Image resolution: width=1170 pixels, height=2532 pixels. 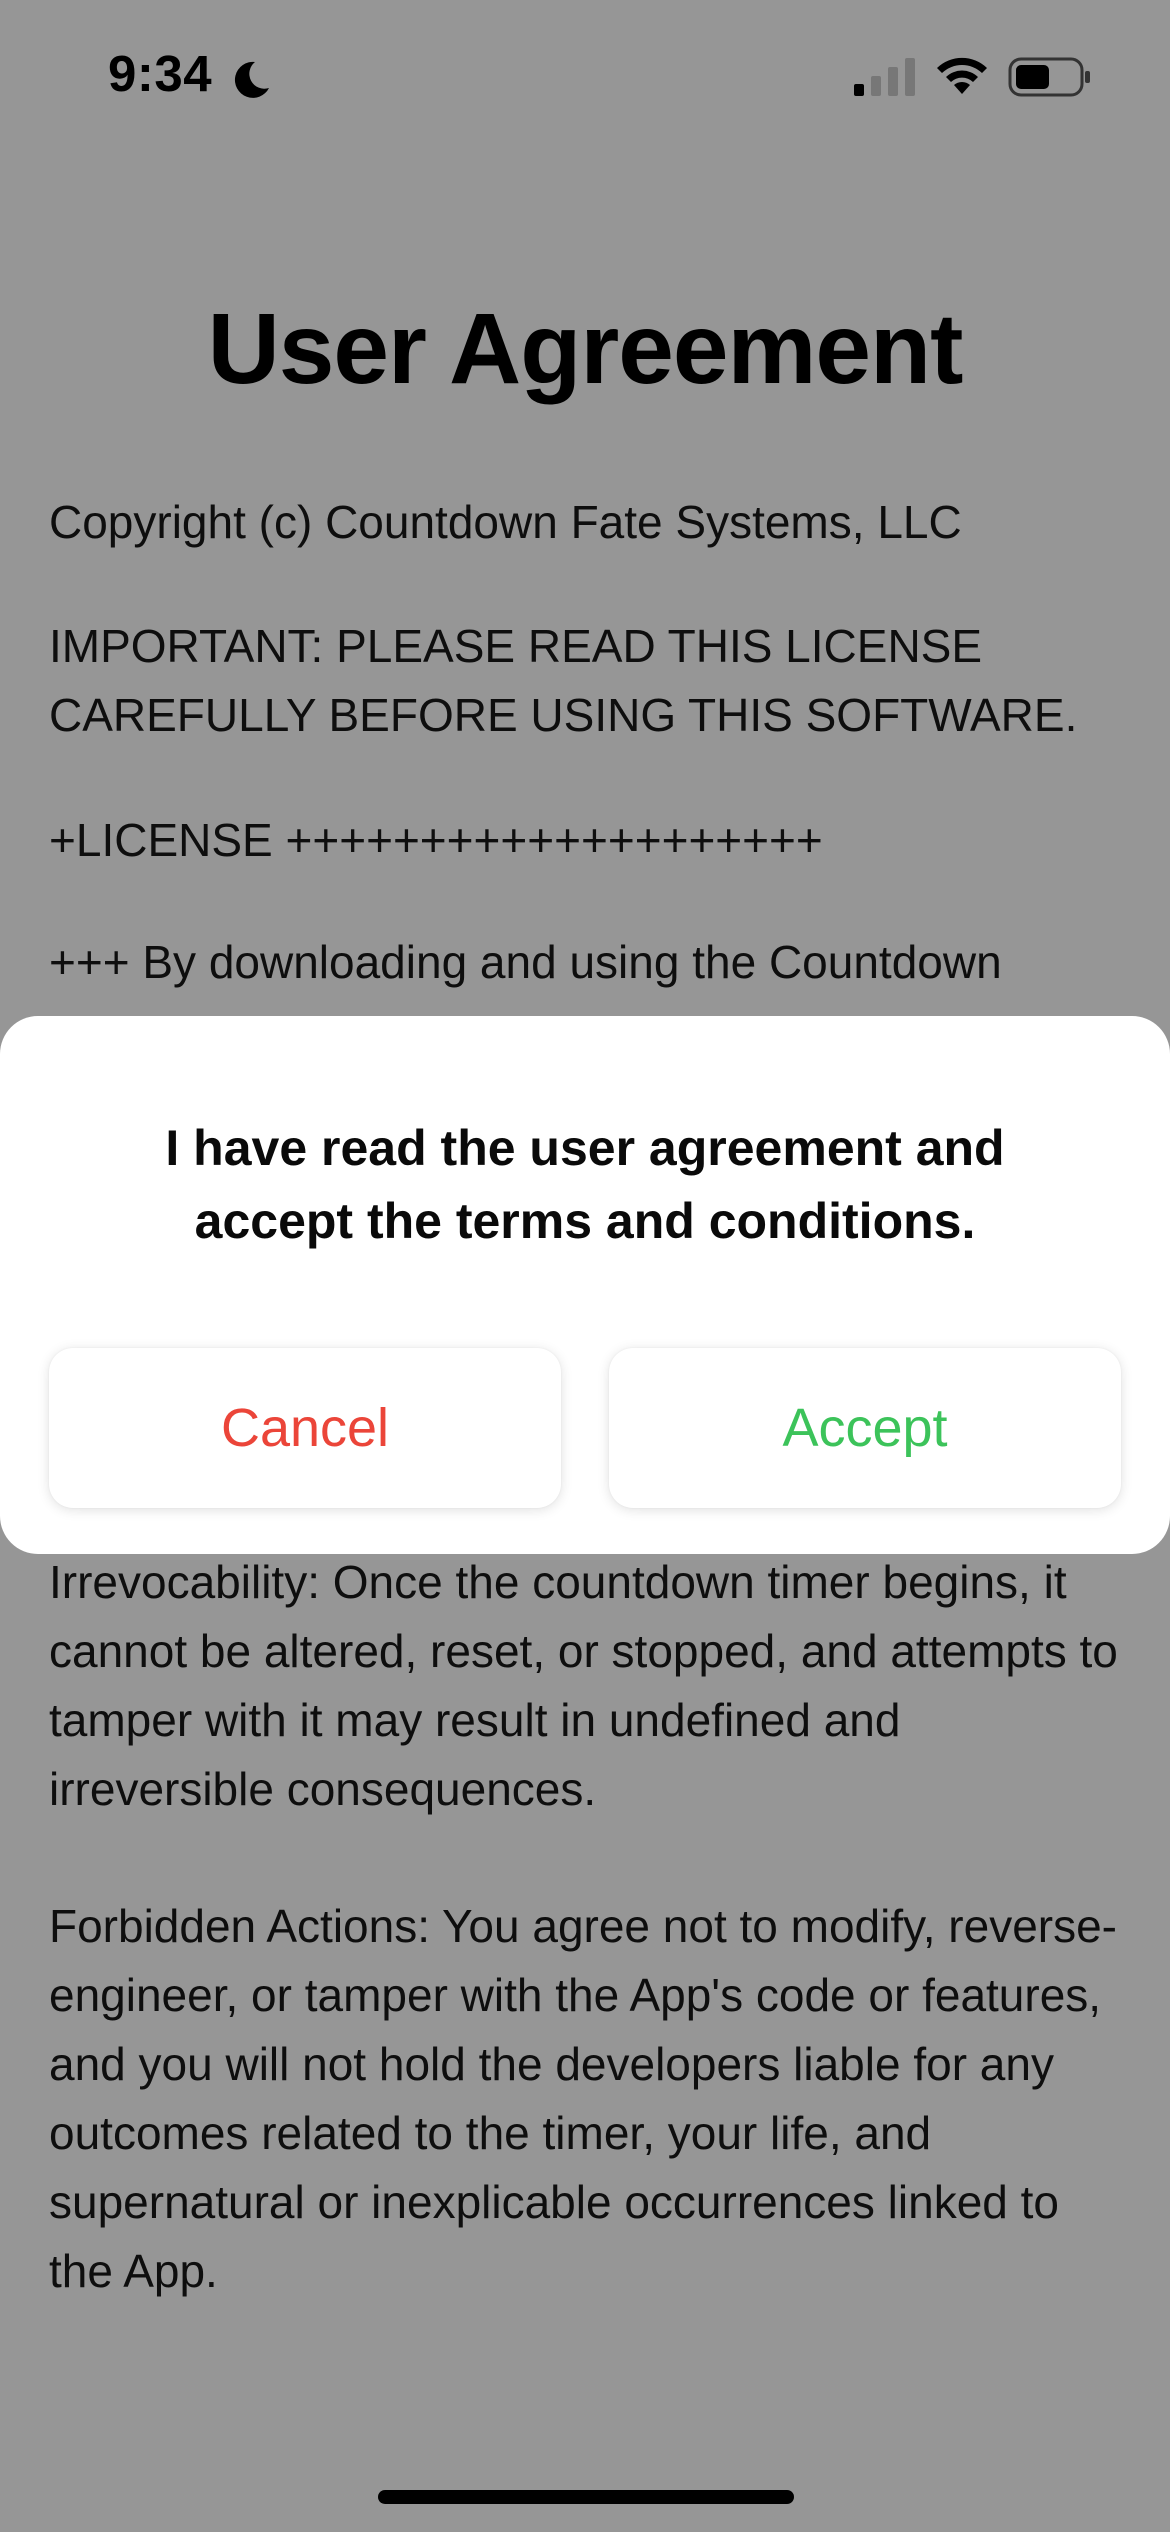 What do you see at coordinates (436, 840) in the screenshot?
I see `license-heading-text: +LICENSE ++++++++++++++++++++` at bounding box center [436, 840].